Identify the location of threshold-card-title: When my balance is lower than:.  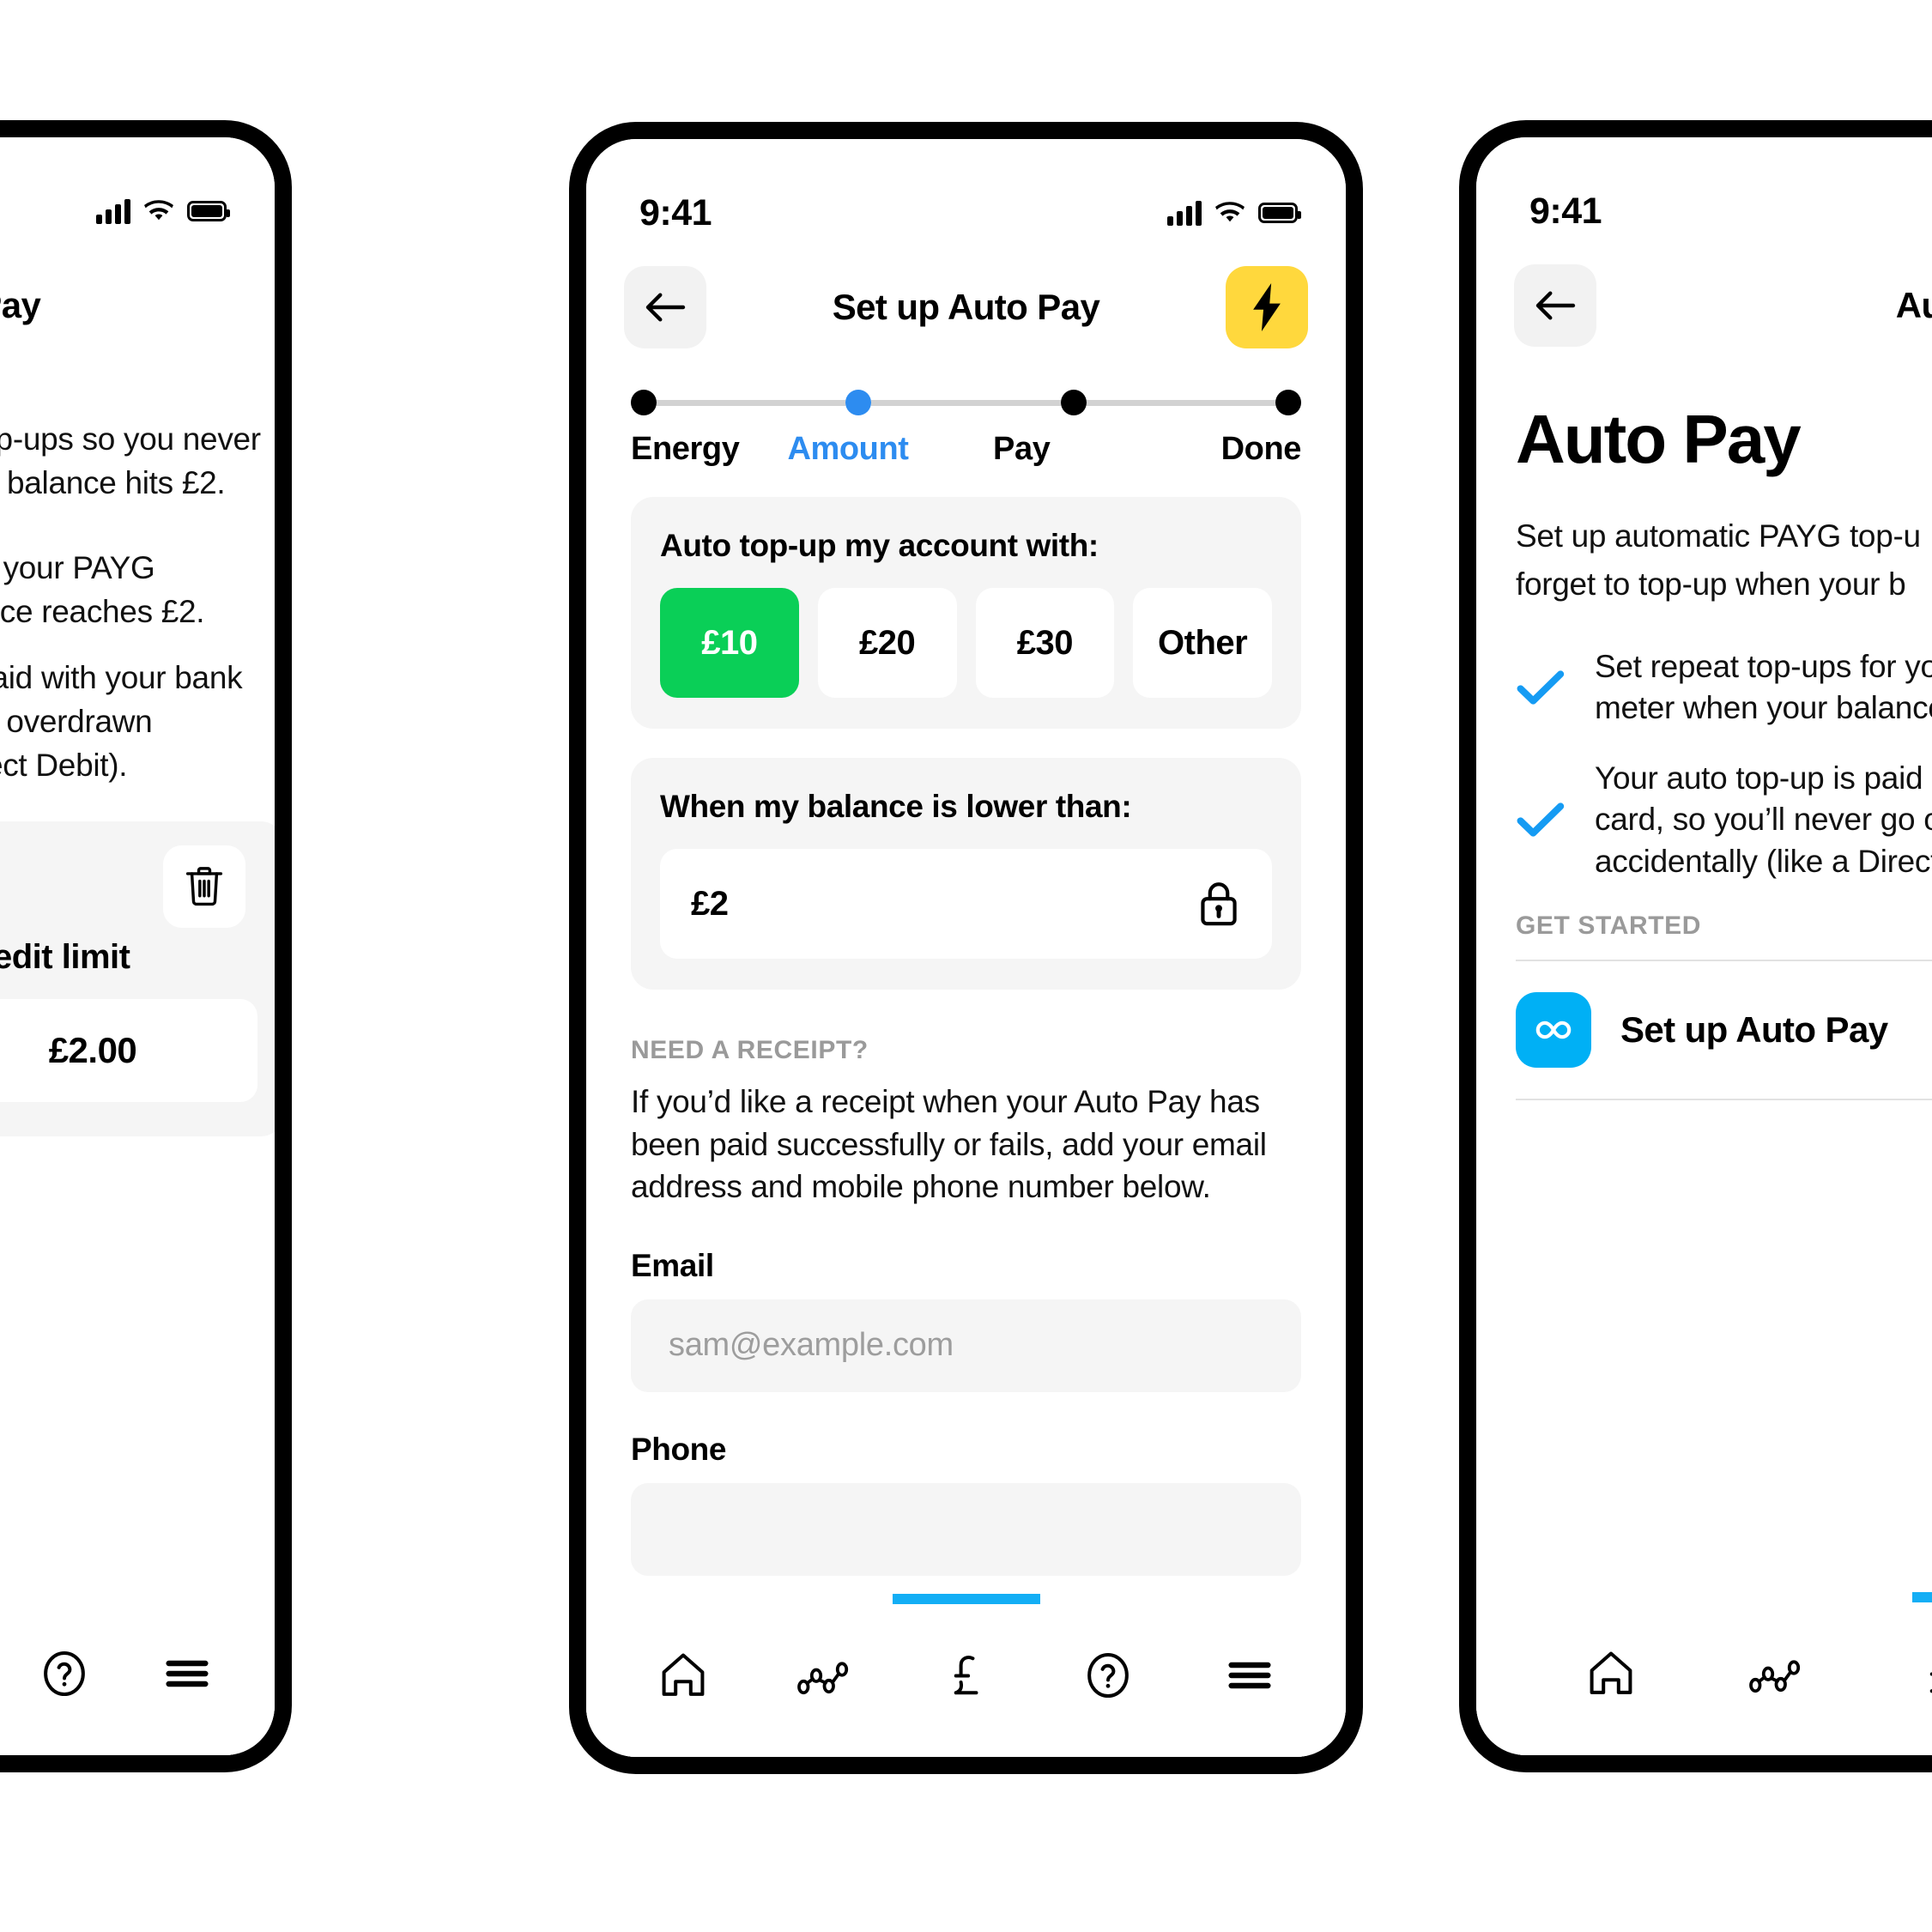
(896, 807).